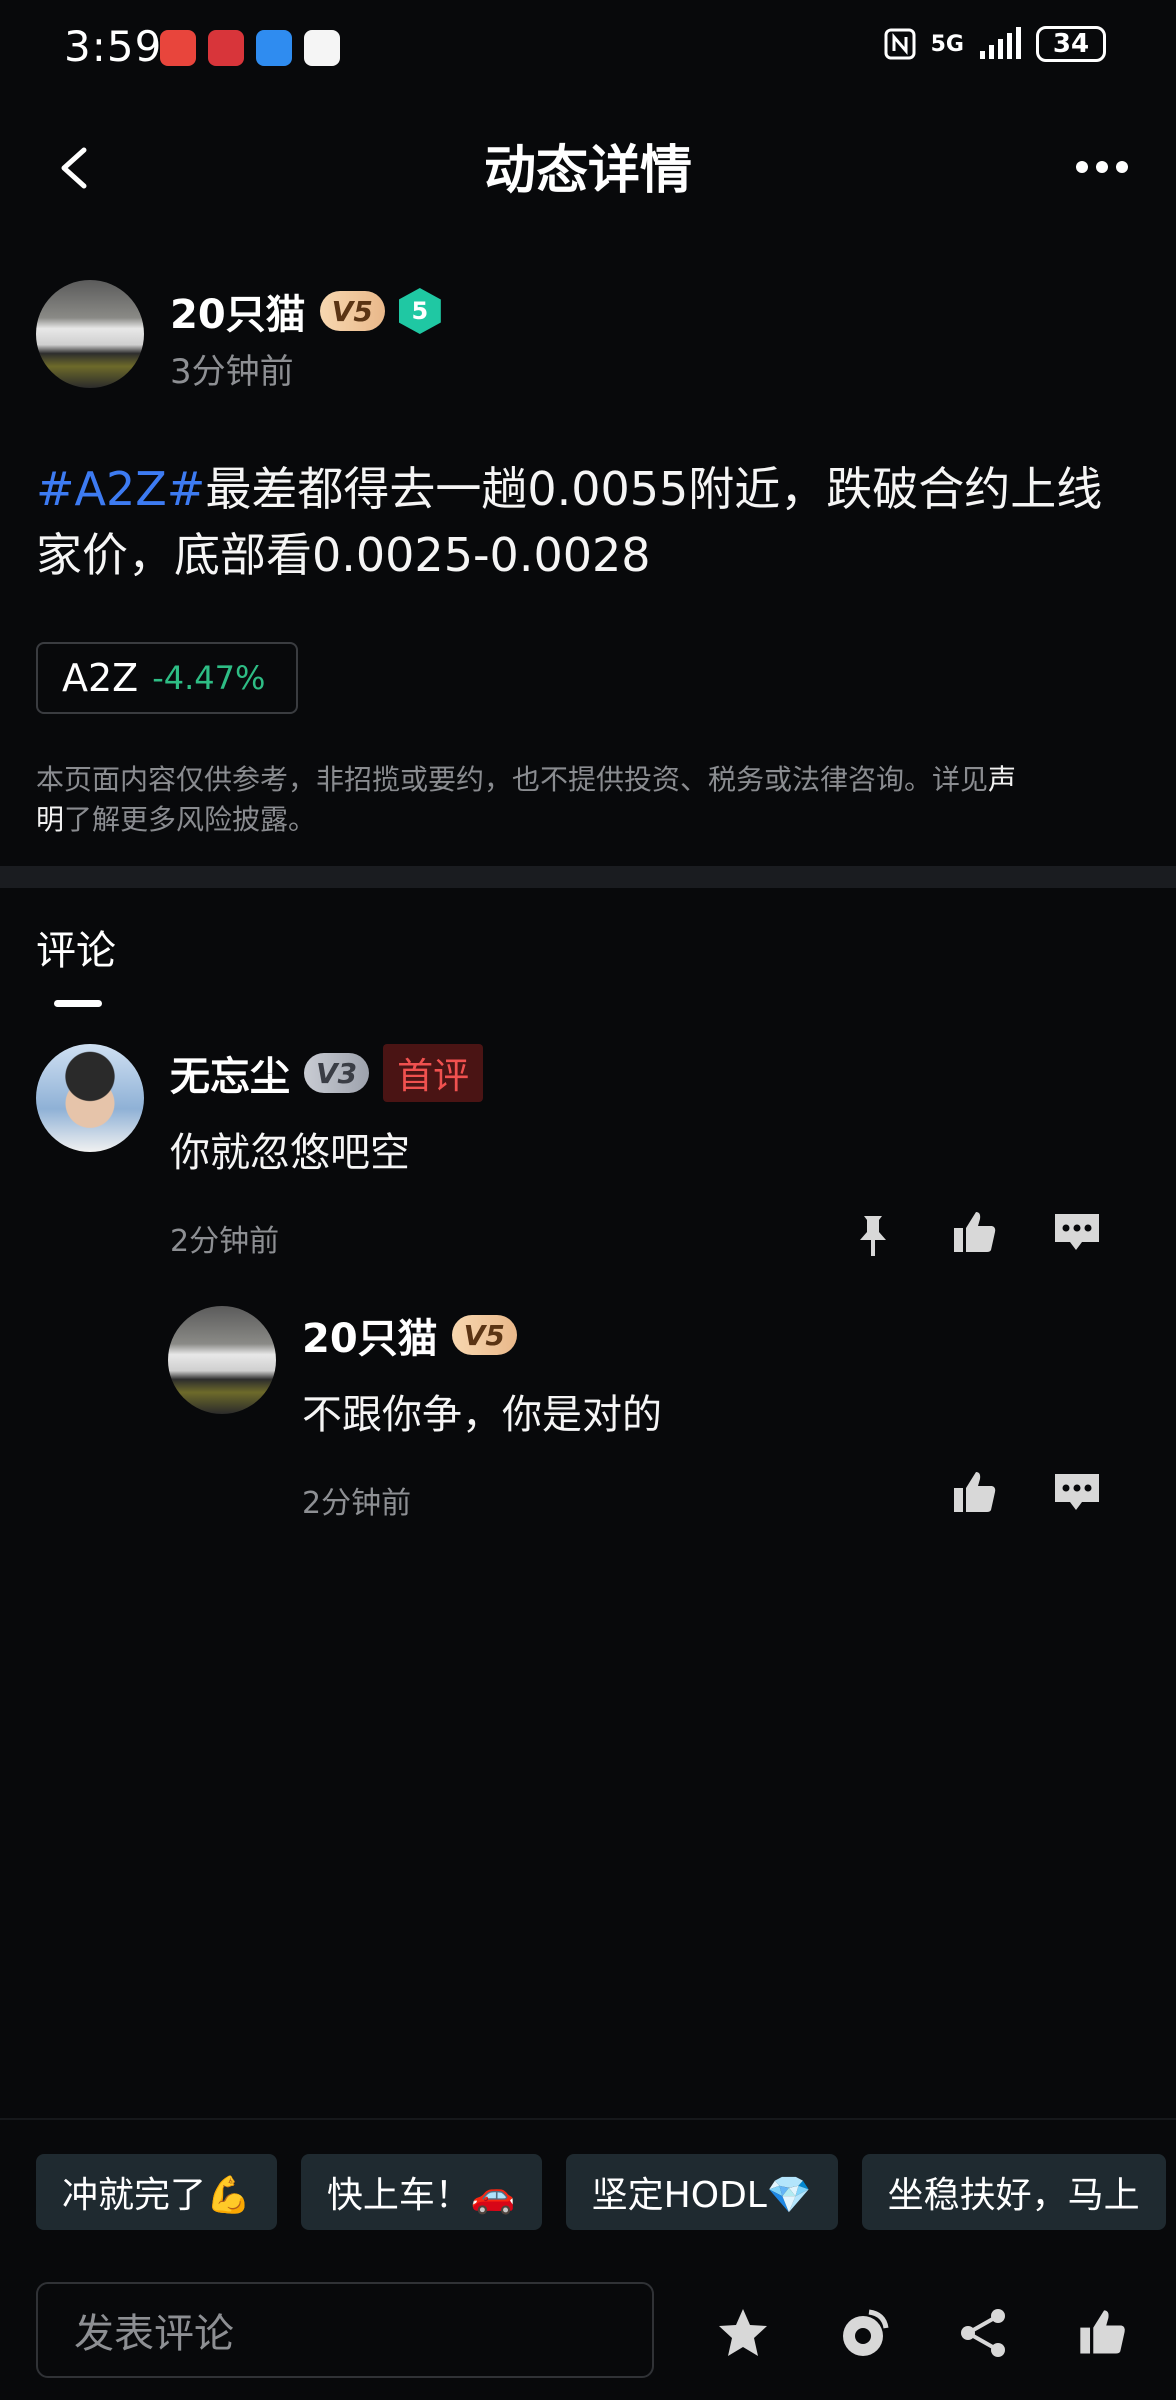 The width and height of the screenshot is (1176, 2400). I want to click on reply-text: 不跟你争，你是对的, so click(482, 1415).